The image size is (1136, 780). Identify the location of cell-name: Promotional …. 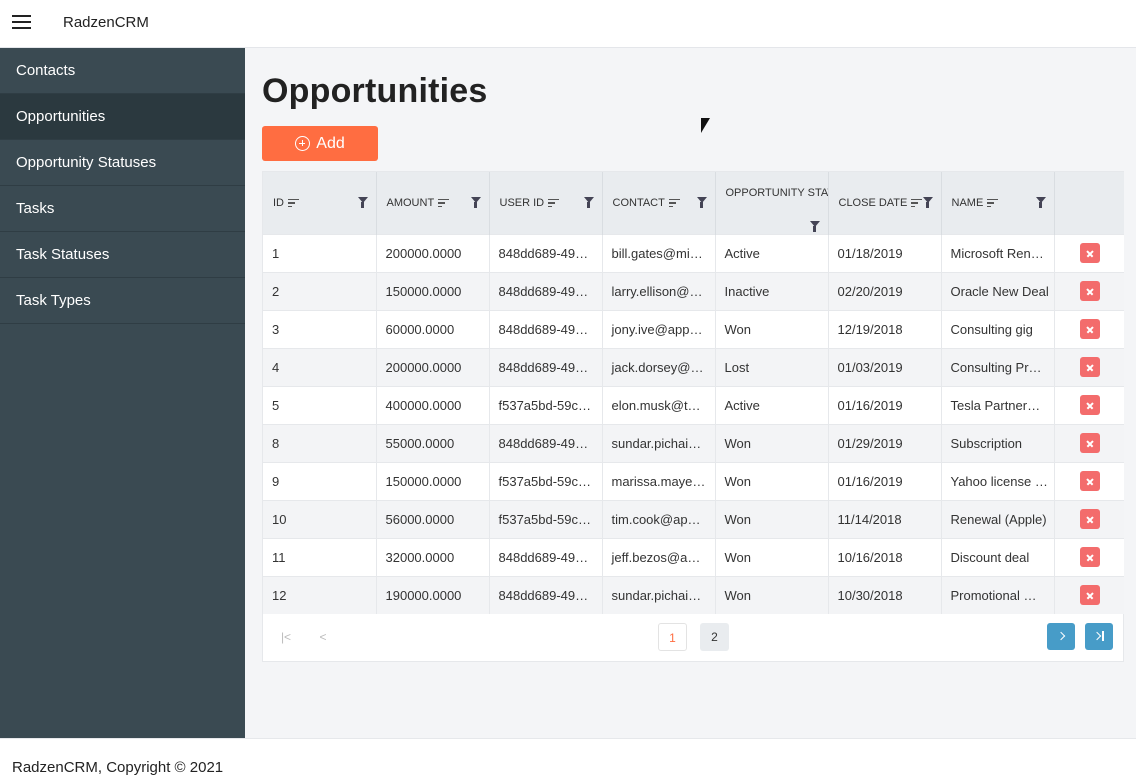
(998, 594).